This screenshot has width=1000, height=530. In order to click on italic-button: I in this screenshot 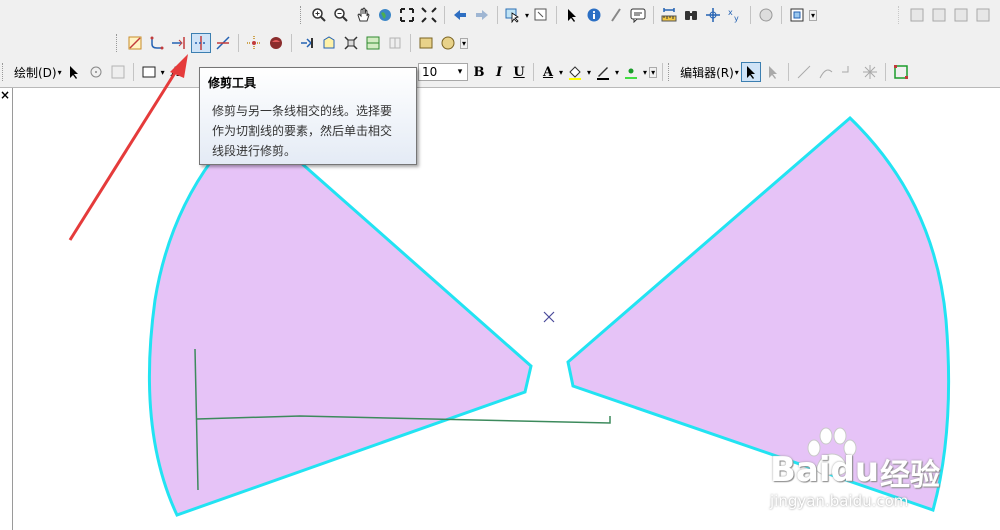, I will do `click(499, 72)`.